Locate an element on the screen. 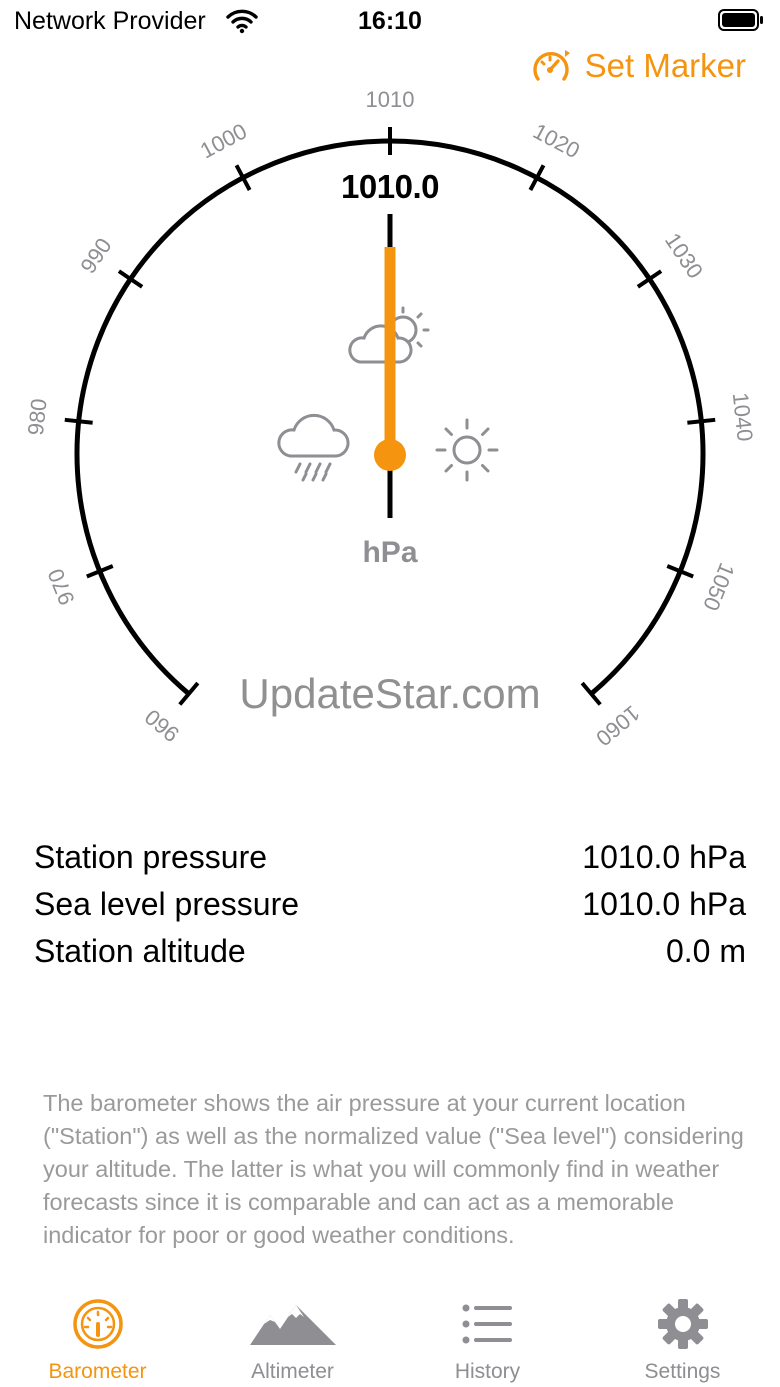 The image size is (780, 1387). tab-barometer: Barometer is located at coordinates (97, 1338).